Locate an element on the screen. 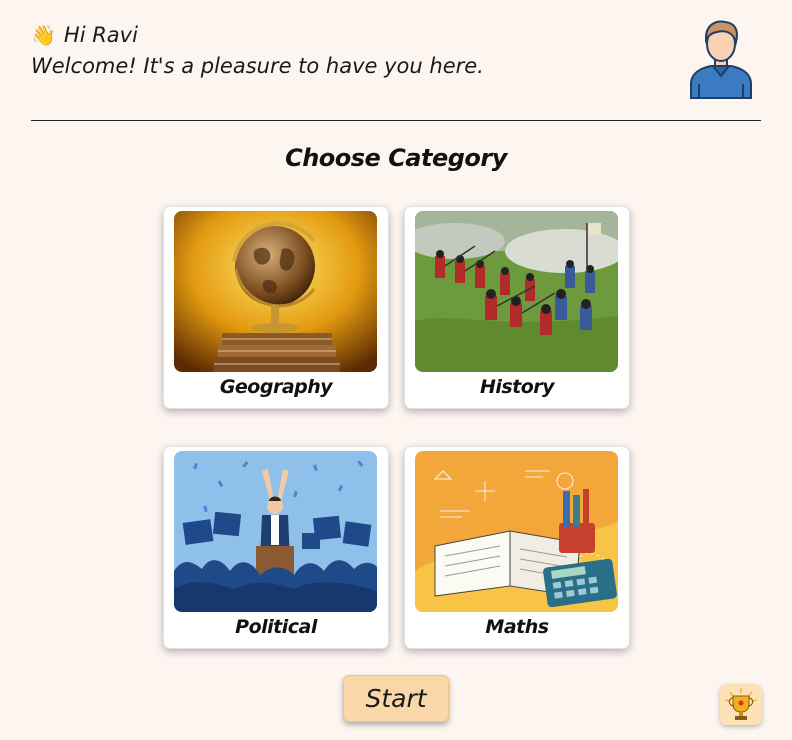 Image resolution: width=792 pixels, height=740 pixels. category-card-maths: Maths is located at coordinates (517, 547).